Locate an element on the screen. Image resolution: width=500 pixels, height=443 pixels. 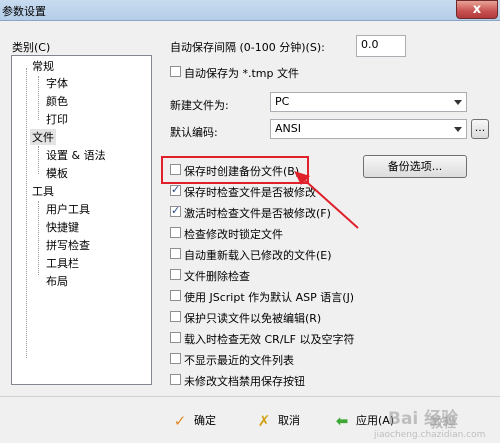
tree-item-tools: 工具 is located at coordinates (43, 191).